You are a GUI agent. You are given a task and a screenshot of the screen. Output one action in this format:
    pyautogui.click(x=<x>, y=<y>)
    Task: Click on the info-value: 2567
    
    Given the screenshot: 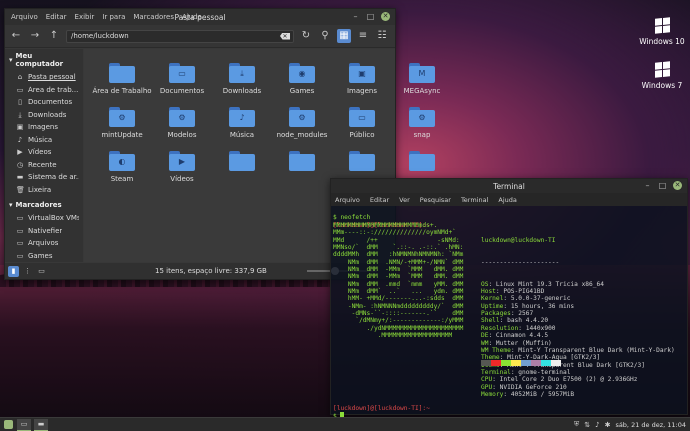 What is the action you would take?
    pyautogui.click(x=526, y=314)
    